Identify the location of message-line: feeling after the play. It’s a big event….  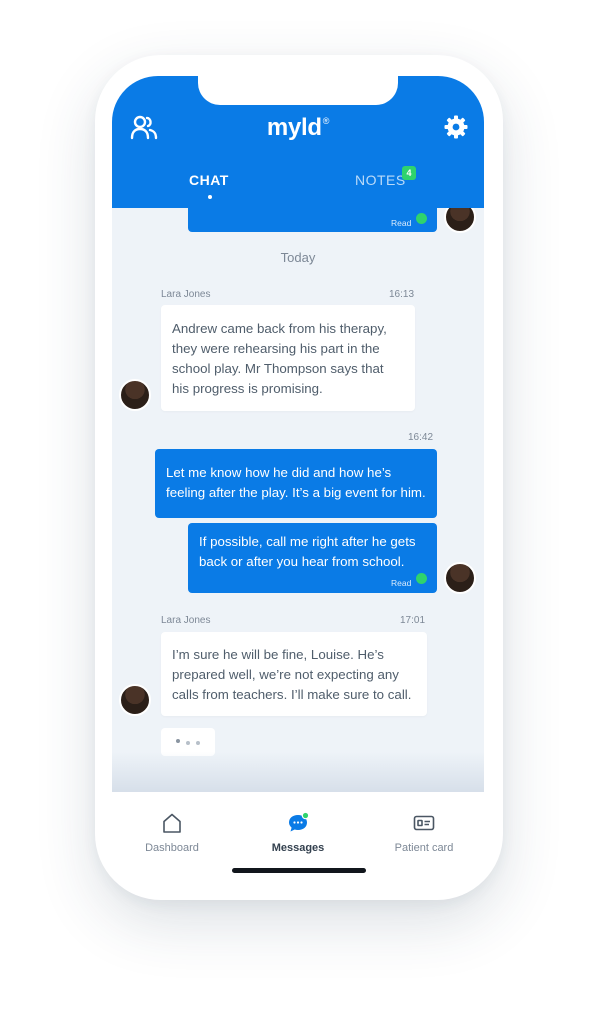
(296, 492).